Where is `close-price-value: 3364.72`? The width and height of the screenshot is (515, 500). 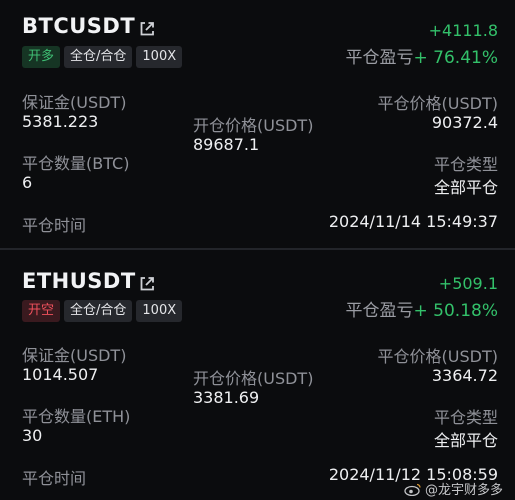 close-price-value: 3364.72 is located at coordinates (464, 375).